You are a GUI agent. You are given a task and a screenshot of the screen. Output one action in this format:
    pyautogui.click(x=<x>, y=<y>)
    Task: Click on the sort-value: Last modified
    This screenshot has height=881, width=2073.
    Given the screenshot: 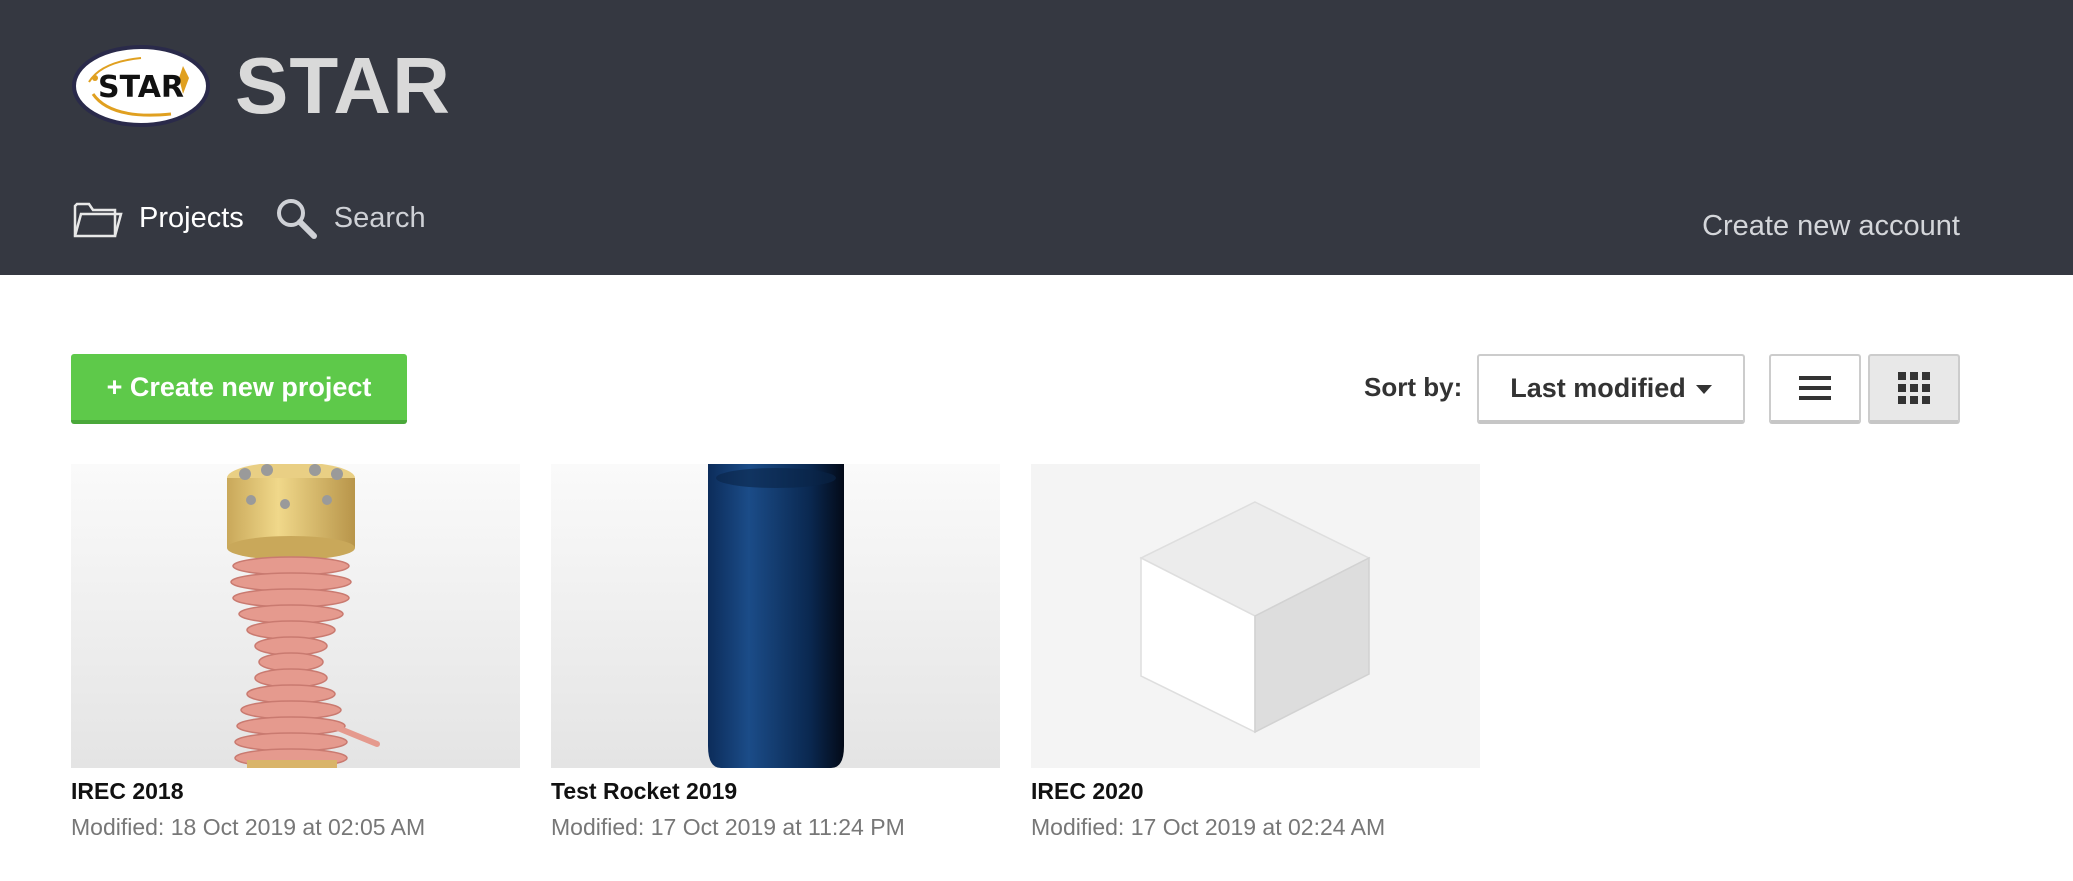 What is the action you would take?
    pyautogui.click(x=1598, y=387)
    